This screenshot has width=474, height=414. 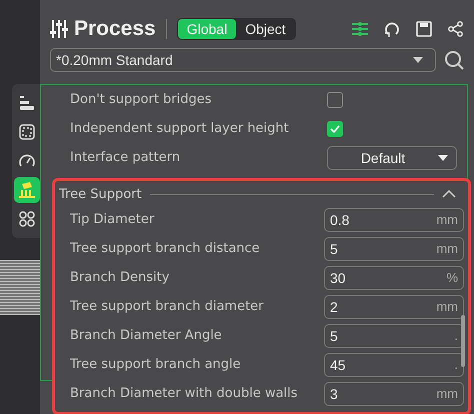 I want to click on setting-label: Independent support layer height, so click(x=180, y=128).